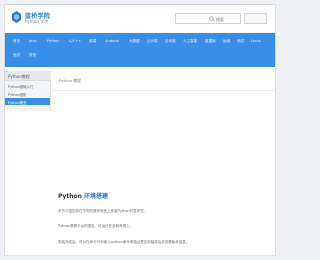 This screenshot has height=260, width=320. What do you see at coordinates (75, 41) in the screenshot?
I see `nav-item-c: C/C++` at bounding box center [75, 41].